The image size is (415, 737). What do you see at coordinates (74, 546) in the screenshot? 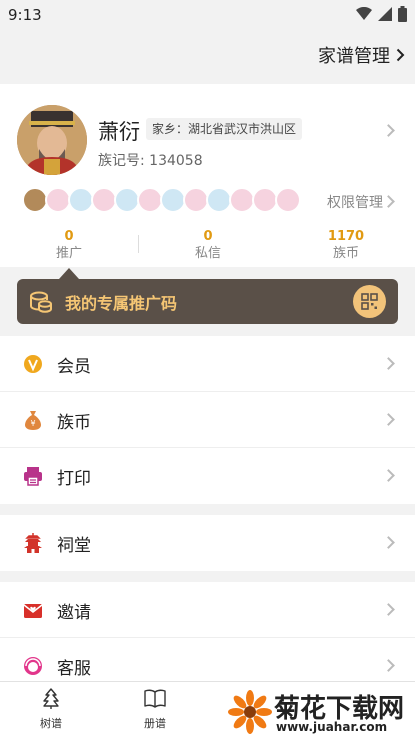
I see `menu-label: 祠堂` at bounding box center [74, 546].